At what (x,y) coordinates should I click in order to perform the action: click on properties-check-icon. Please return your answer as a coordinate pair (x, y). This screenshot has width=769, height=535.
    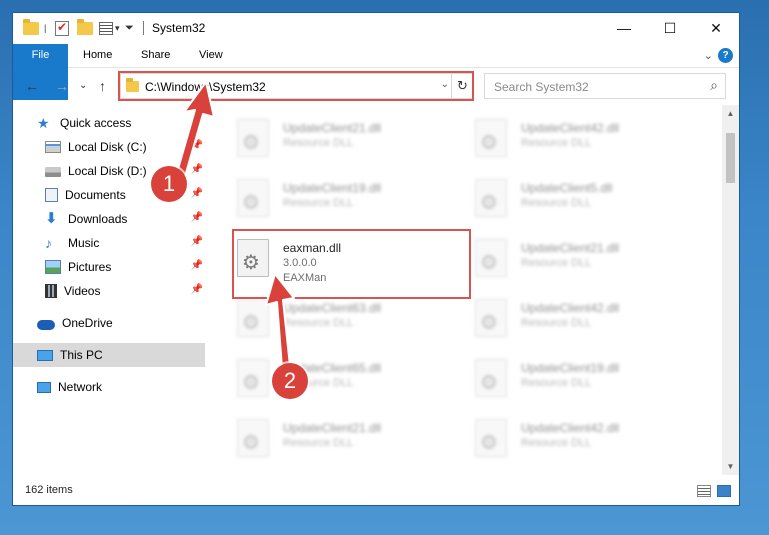
    Looking at the image, I should click on (62, 28).